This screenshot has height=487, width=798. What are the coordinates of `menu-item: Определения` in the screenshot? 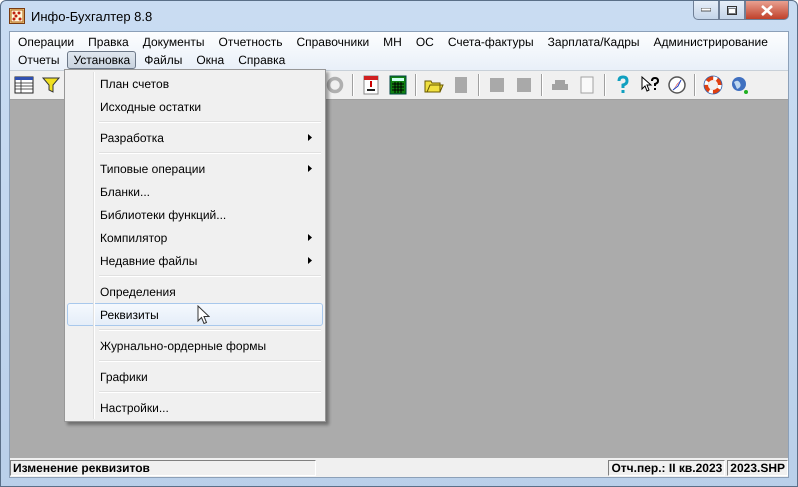 It's located at (195, 291).